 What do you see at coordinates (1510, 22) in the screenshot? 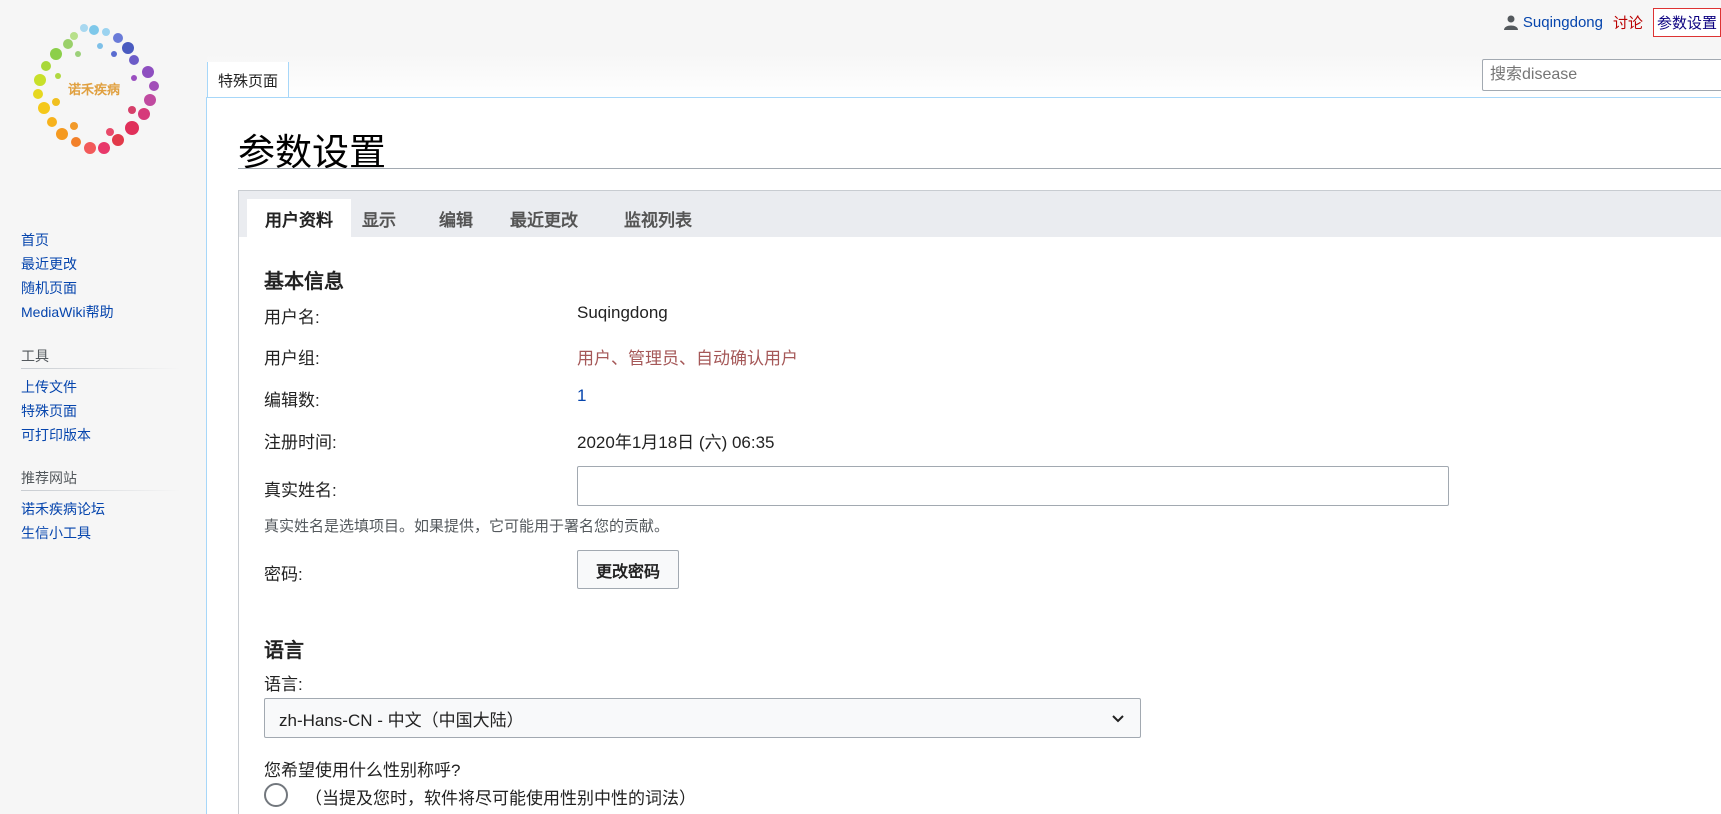
I see `user-icon` at bounding box center [1510, 22].